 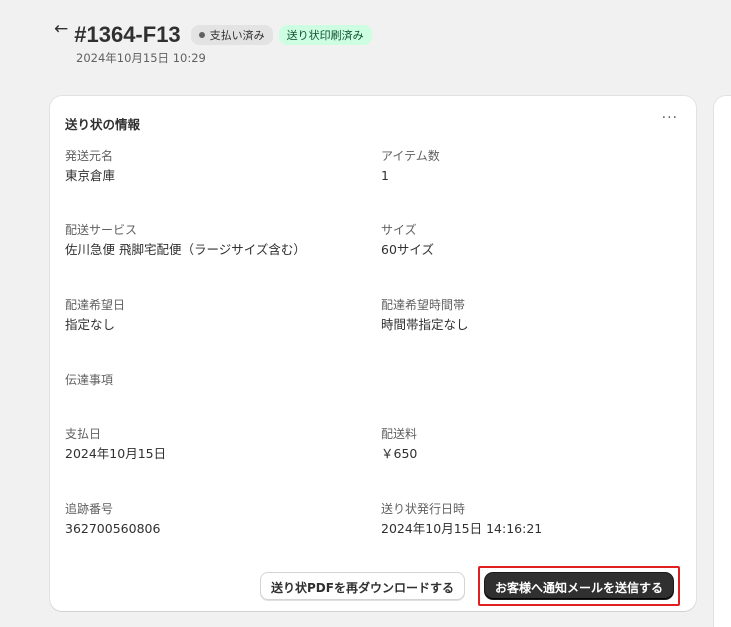 What do you see at coordinates (470, 586) in the screenshot?
I see `card-actions: 送り状PDFを再ダウンロードする お客様へ通知メールを送信する` at bounding box center [470, 586].